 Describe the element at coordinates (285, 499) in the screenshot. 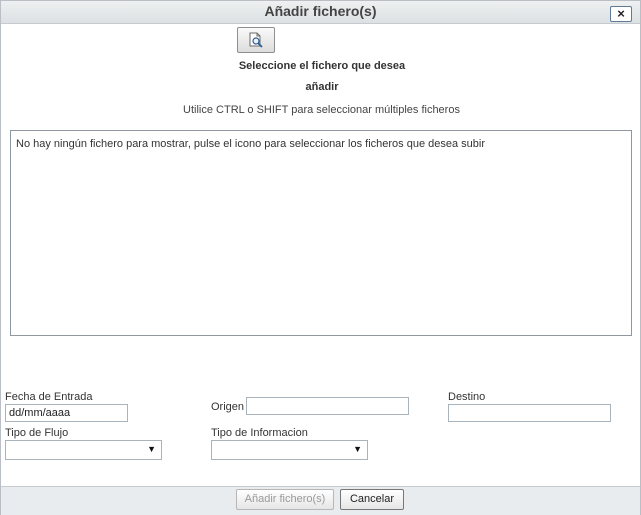

I see `add-files-button: Añadir fichero(s)` at that location.